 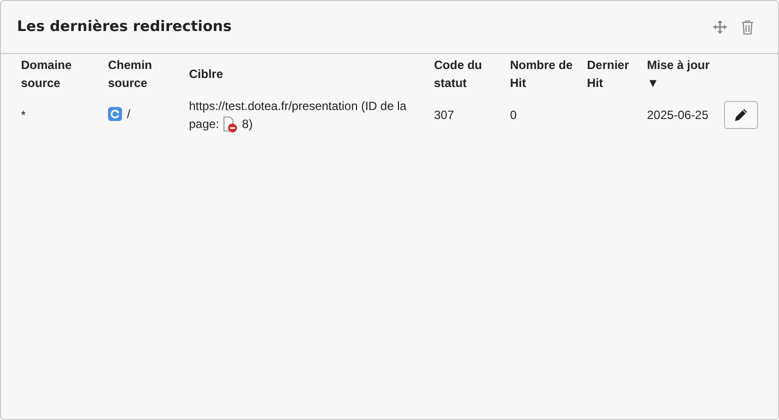 I want to click on table-cell-text: /, so click(x=128, y=114).